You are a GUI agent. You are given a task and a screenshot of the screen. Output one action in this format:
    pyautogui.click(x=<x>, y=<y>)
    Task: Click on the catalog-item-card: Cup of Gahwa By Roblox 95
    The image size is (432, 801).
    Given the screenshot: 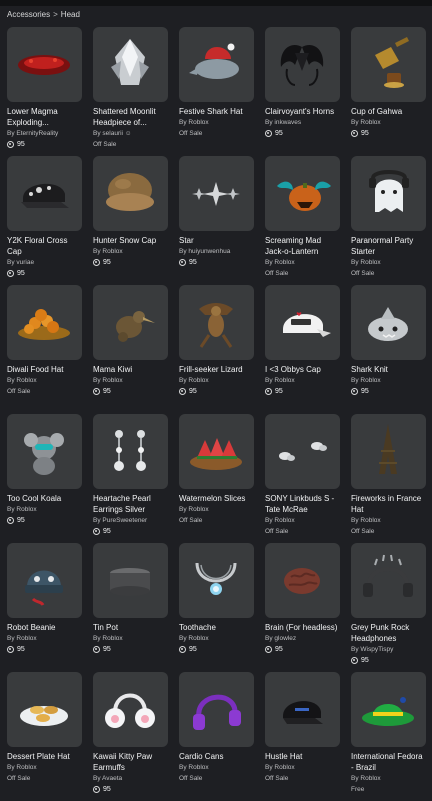 What is the action you would take?
    pyautogui.click(x=388, y=91)
    